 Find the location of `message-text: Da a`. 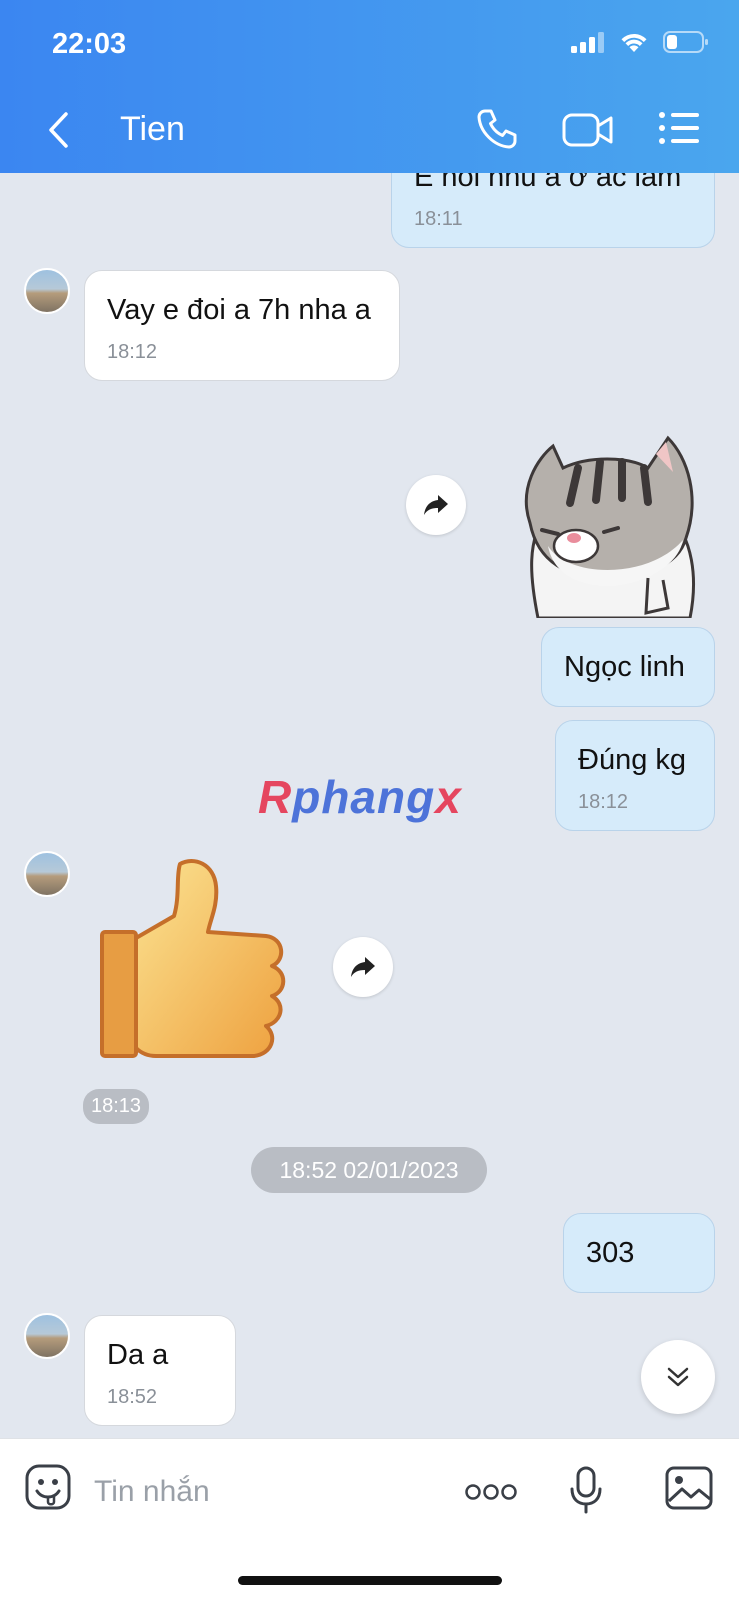

message-text: Da a is located at coordinates (138, 1355).